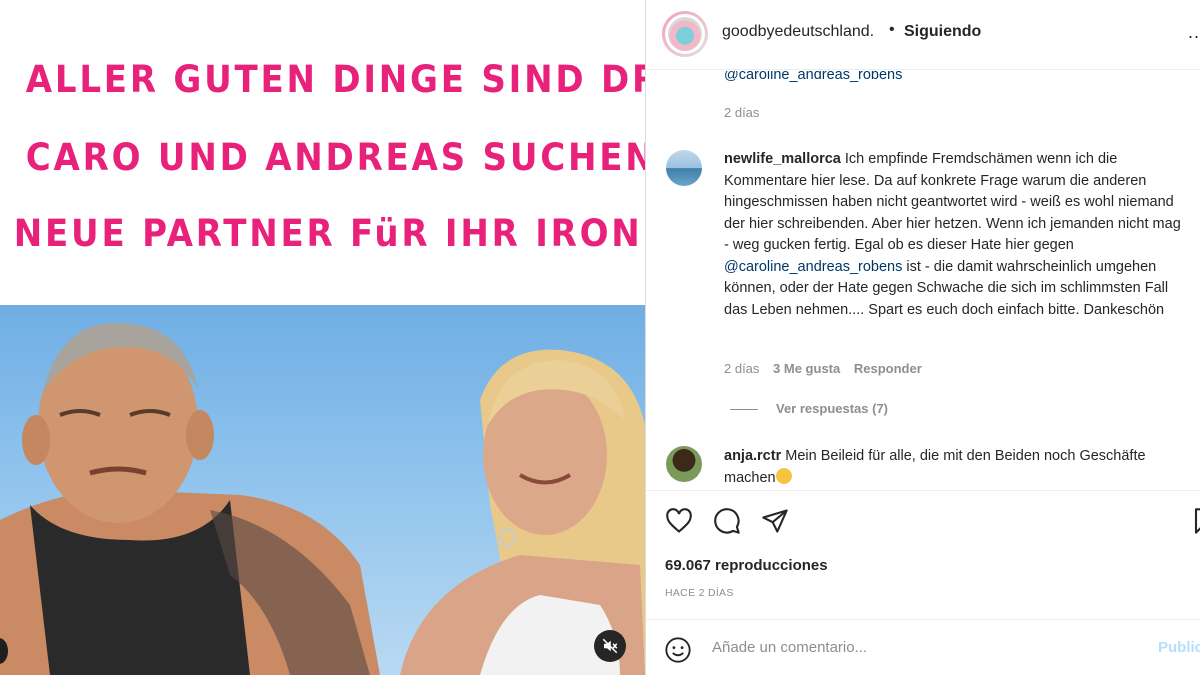  Describe the element at coordinates (942, 32) in the screenshot. I see `following-button: Siguiendo` at that location.